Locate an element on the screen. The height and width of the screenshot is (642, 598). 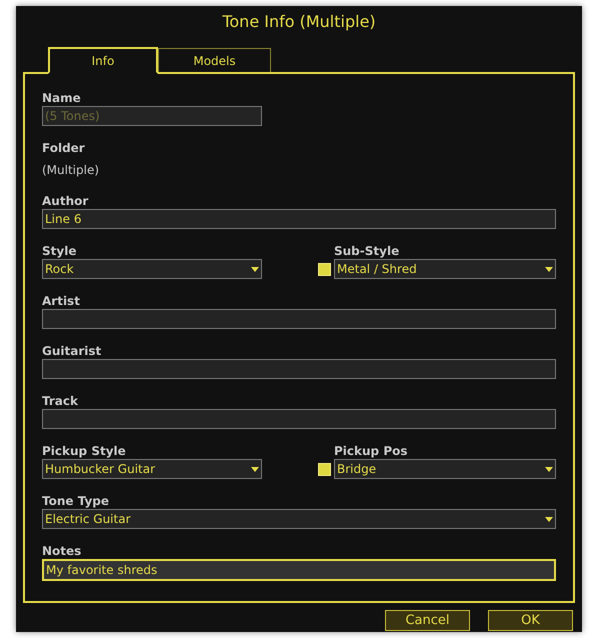
field-label: Folder is located at coordinates (64, 148).